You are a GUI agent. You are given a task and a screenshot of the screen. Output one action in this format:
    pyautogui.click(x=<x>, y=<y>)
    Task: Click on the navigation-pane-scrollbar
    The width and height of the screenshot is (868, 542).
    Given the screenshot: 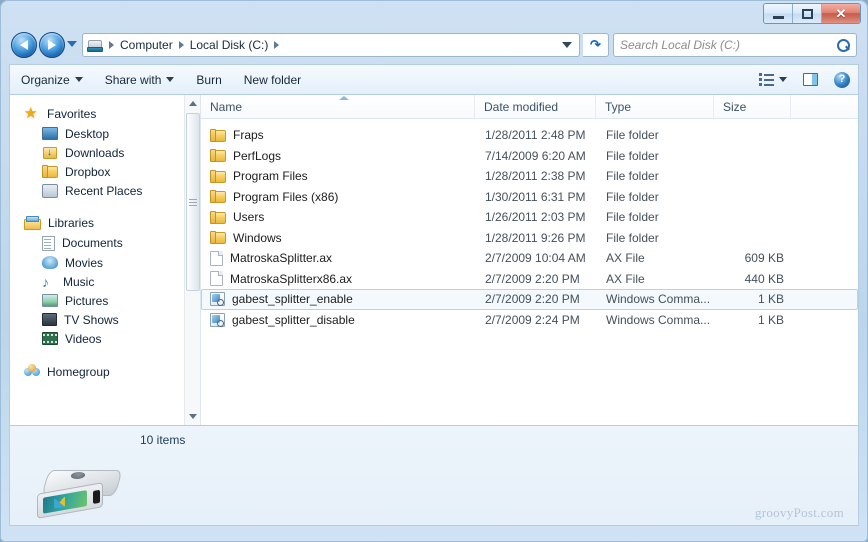 What is the action you would take?
    pyautogui.click(x=192, y=260)
    